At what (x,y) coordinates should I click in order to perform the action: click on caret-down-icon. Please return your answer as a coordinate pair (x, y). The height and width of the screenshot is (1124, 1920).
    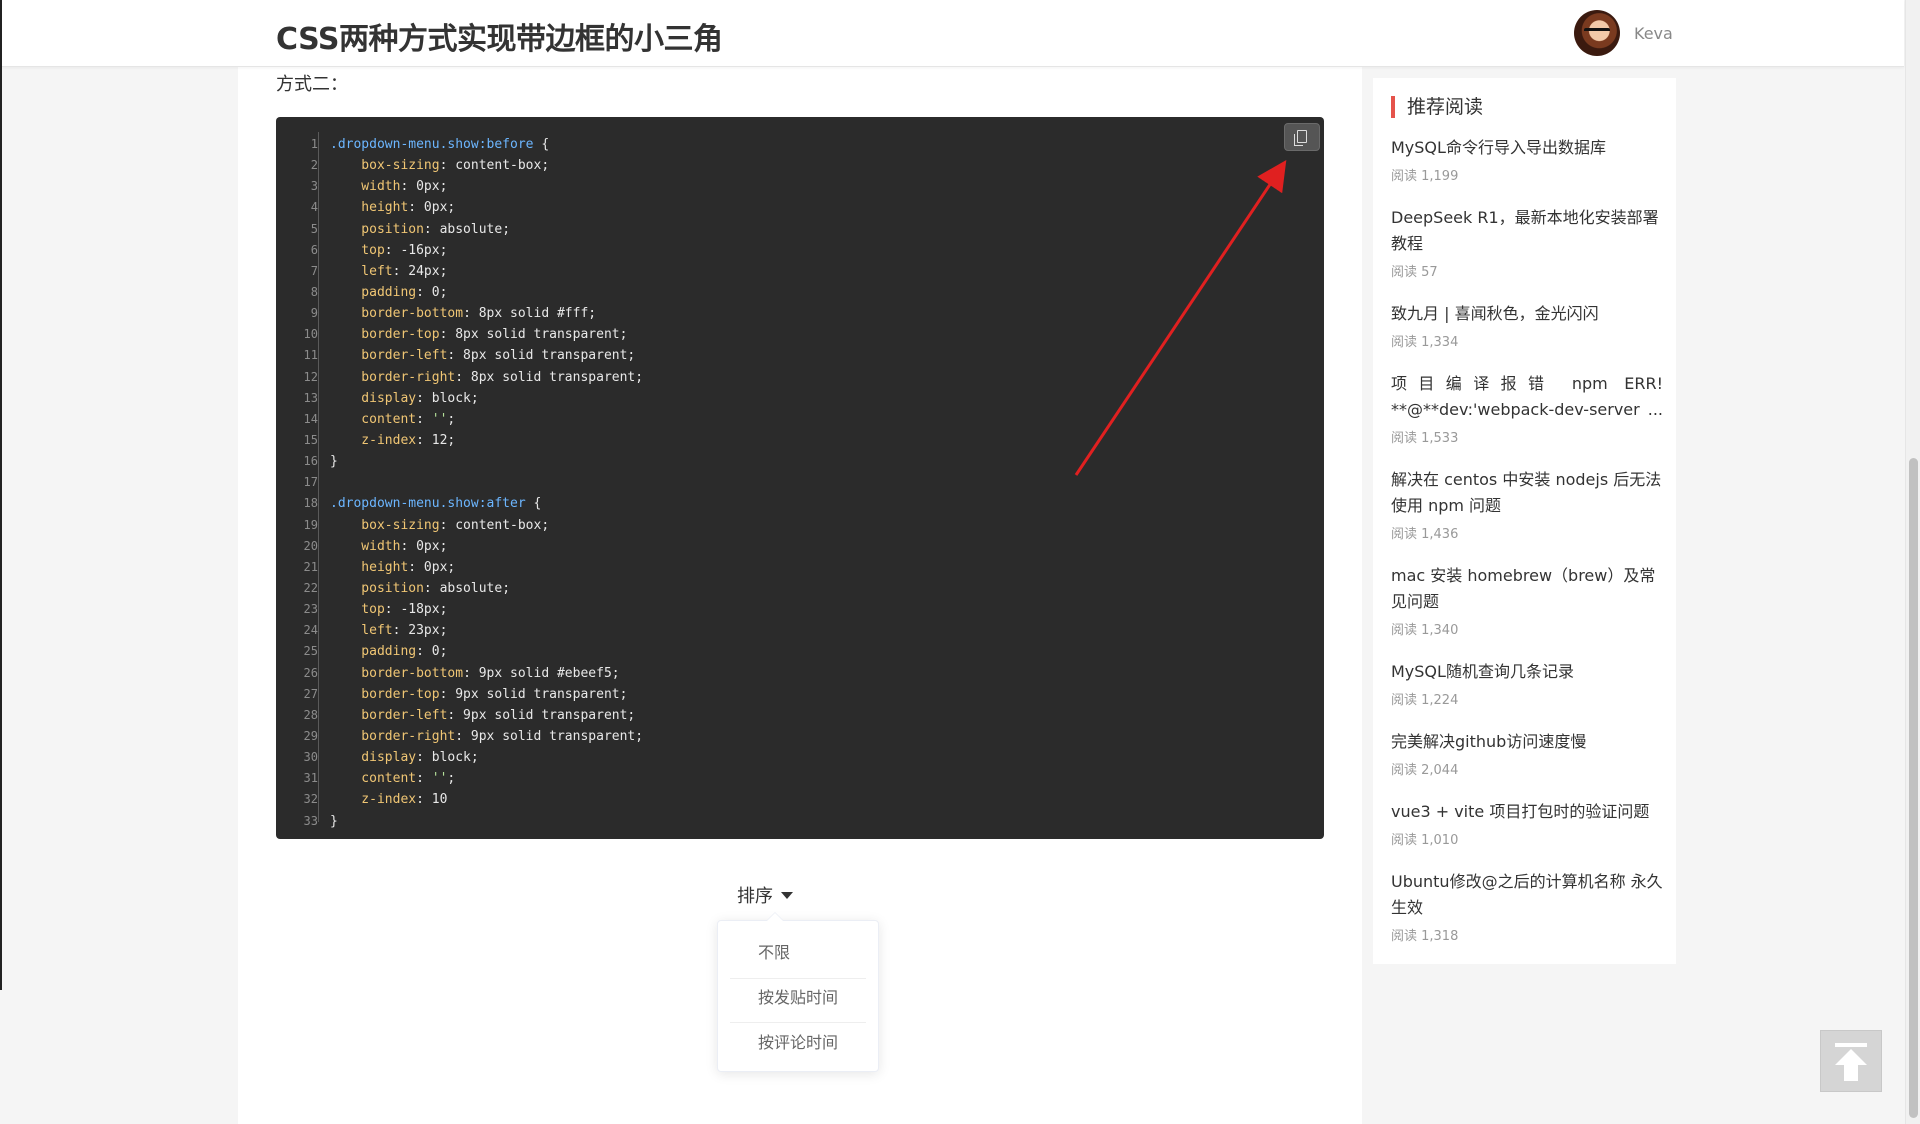
    Looking at the image, I should click on (787, 895).